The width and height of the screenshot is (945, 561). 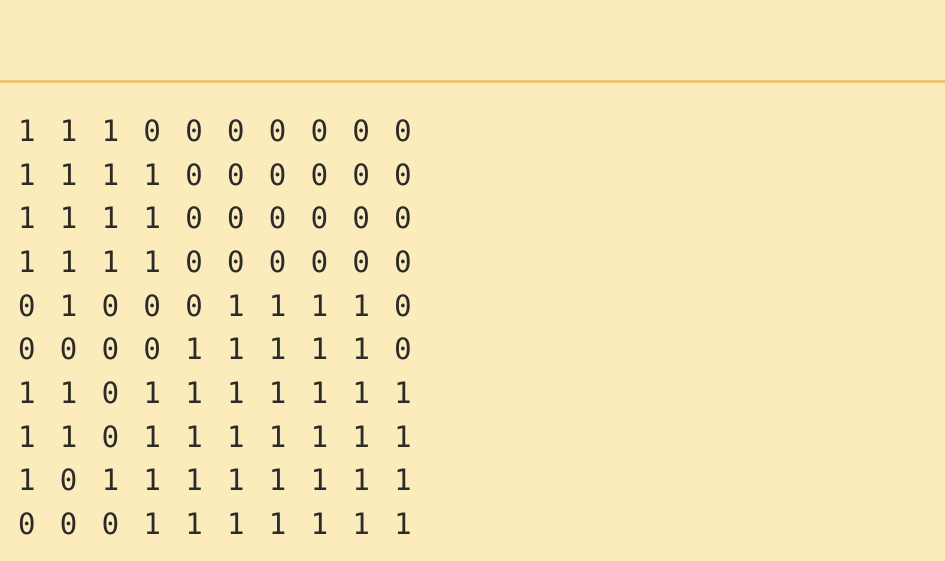 I want to click on matrix-row: 0 0 0 1 1 1 1 1 1 1, so click(x=227, y=524).